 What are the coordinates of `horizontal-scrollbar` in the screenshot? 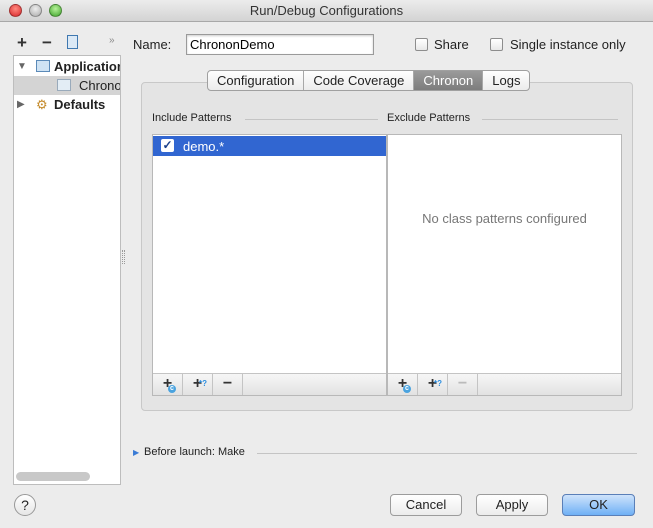 It's located at (53, 476).